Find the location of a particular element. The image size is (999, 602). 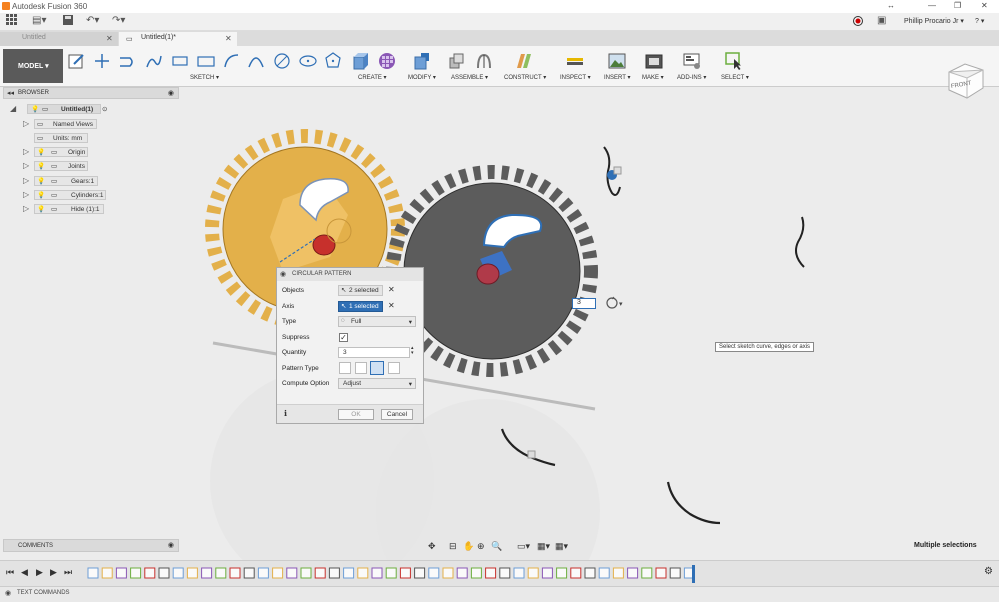

next-step-icon: ▶ is located at coordinates (53, 572).